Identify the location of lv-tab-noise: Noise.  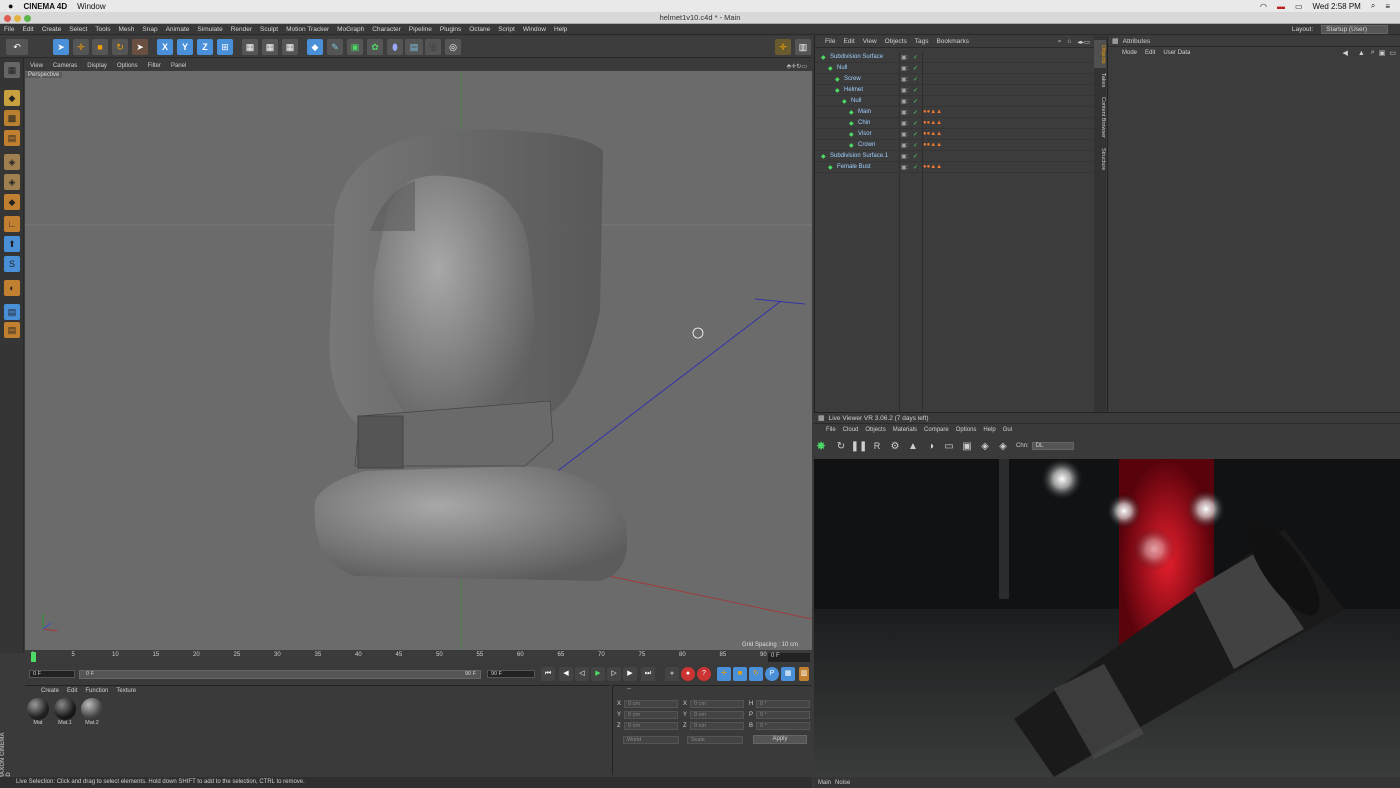
(842, 783).